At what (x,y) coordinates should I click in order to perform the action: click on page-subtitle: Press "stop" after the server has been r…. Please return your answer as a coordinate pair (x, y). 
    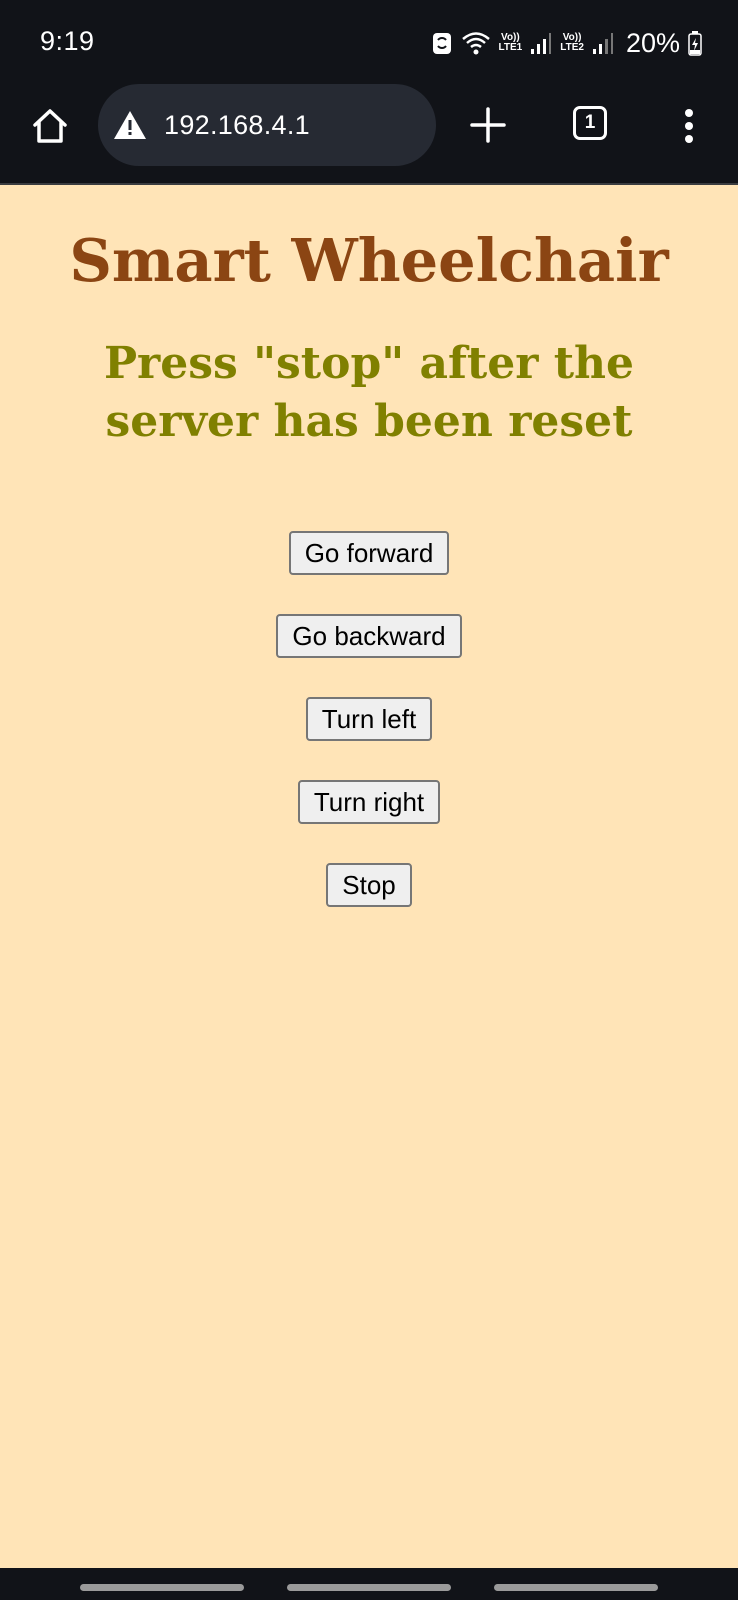
    Looking at the image, I should click on (369, 392).